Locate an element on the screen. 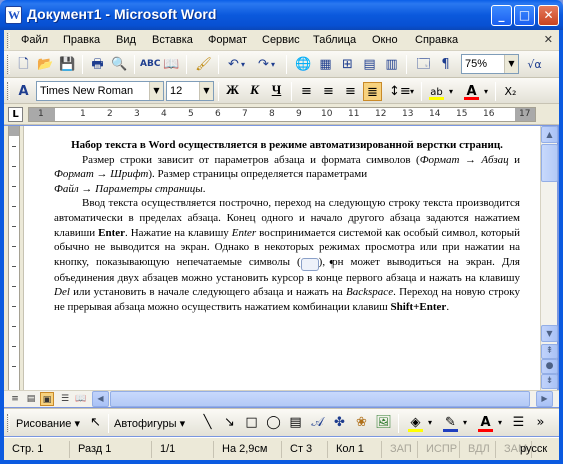 The width and height of the screenshot is (563, 464). tables-borders-icon: ▦ is located at coordinates (325, 64).